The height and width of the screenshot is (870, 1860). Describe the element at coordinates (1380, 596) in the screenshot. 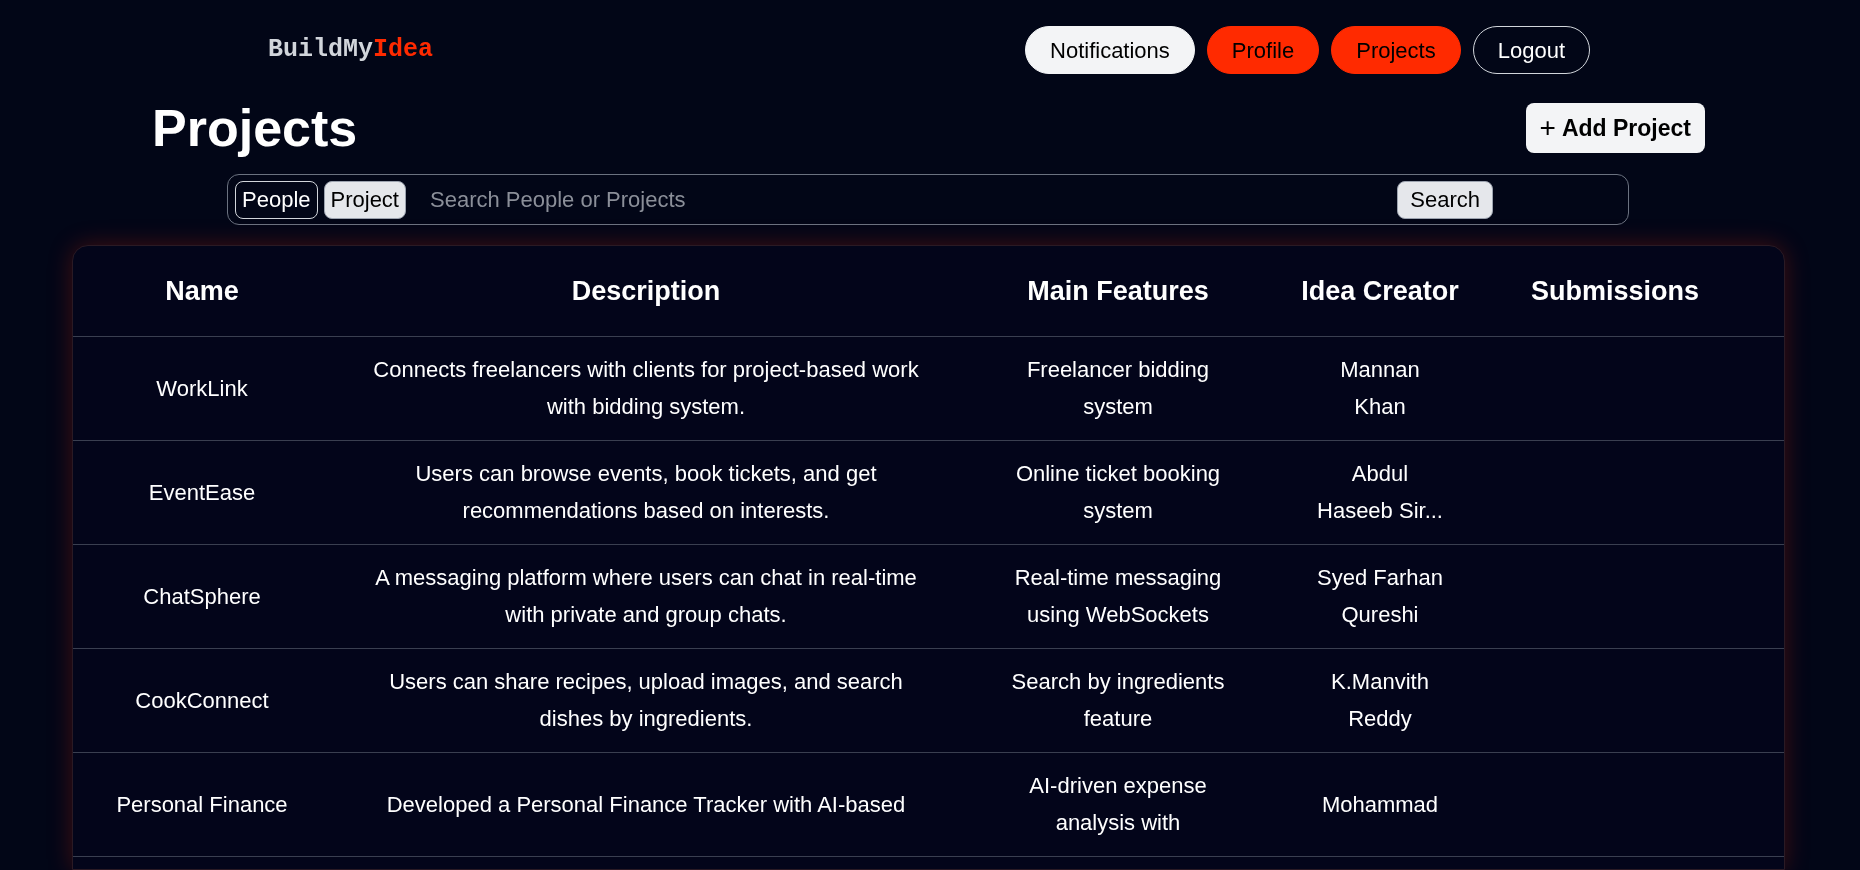

I see `table-cell: Syed Farhan Qureshi` at that location.